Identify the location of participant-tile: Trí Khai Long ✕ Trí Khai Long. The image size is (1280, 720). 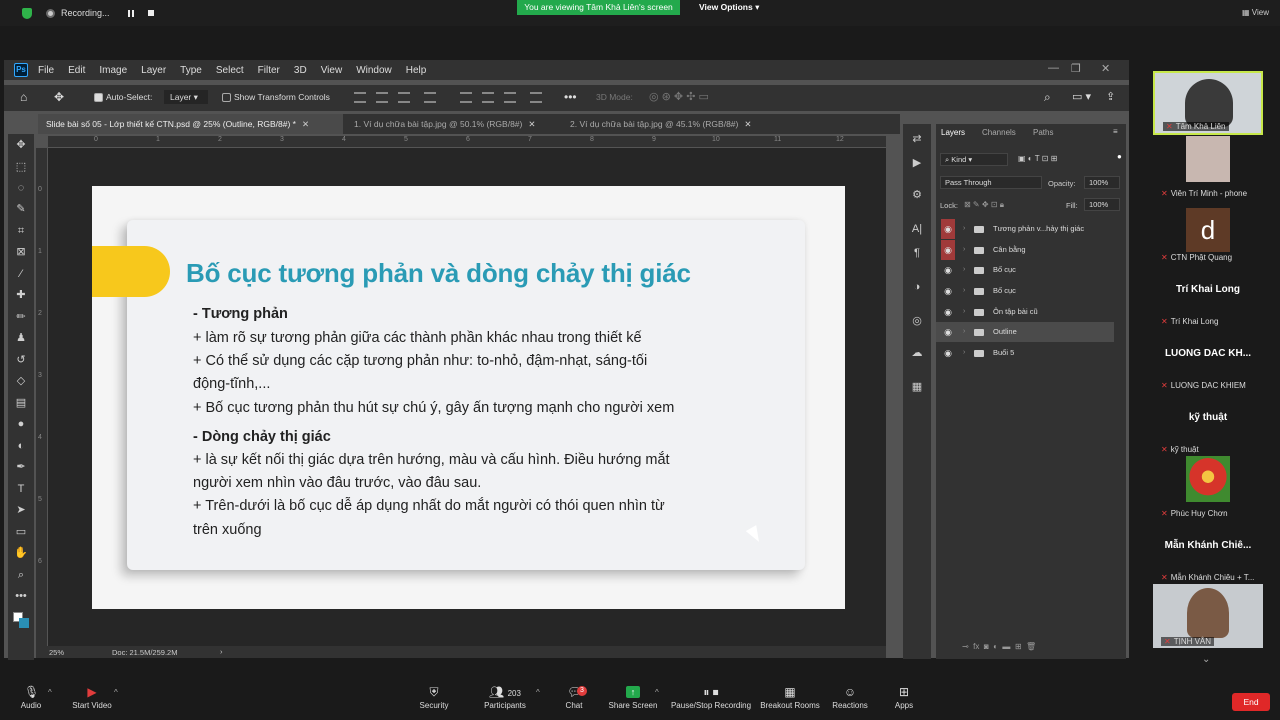
(1208, 296).